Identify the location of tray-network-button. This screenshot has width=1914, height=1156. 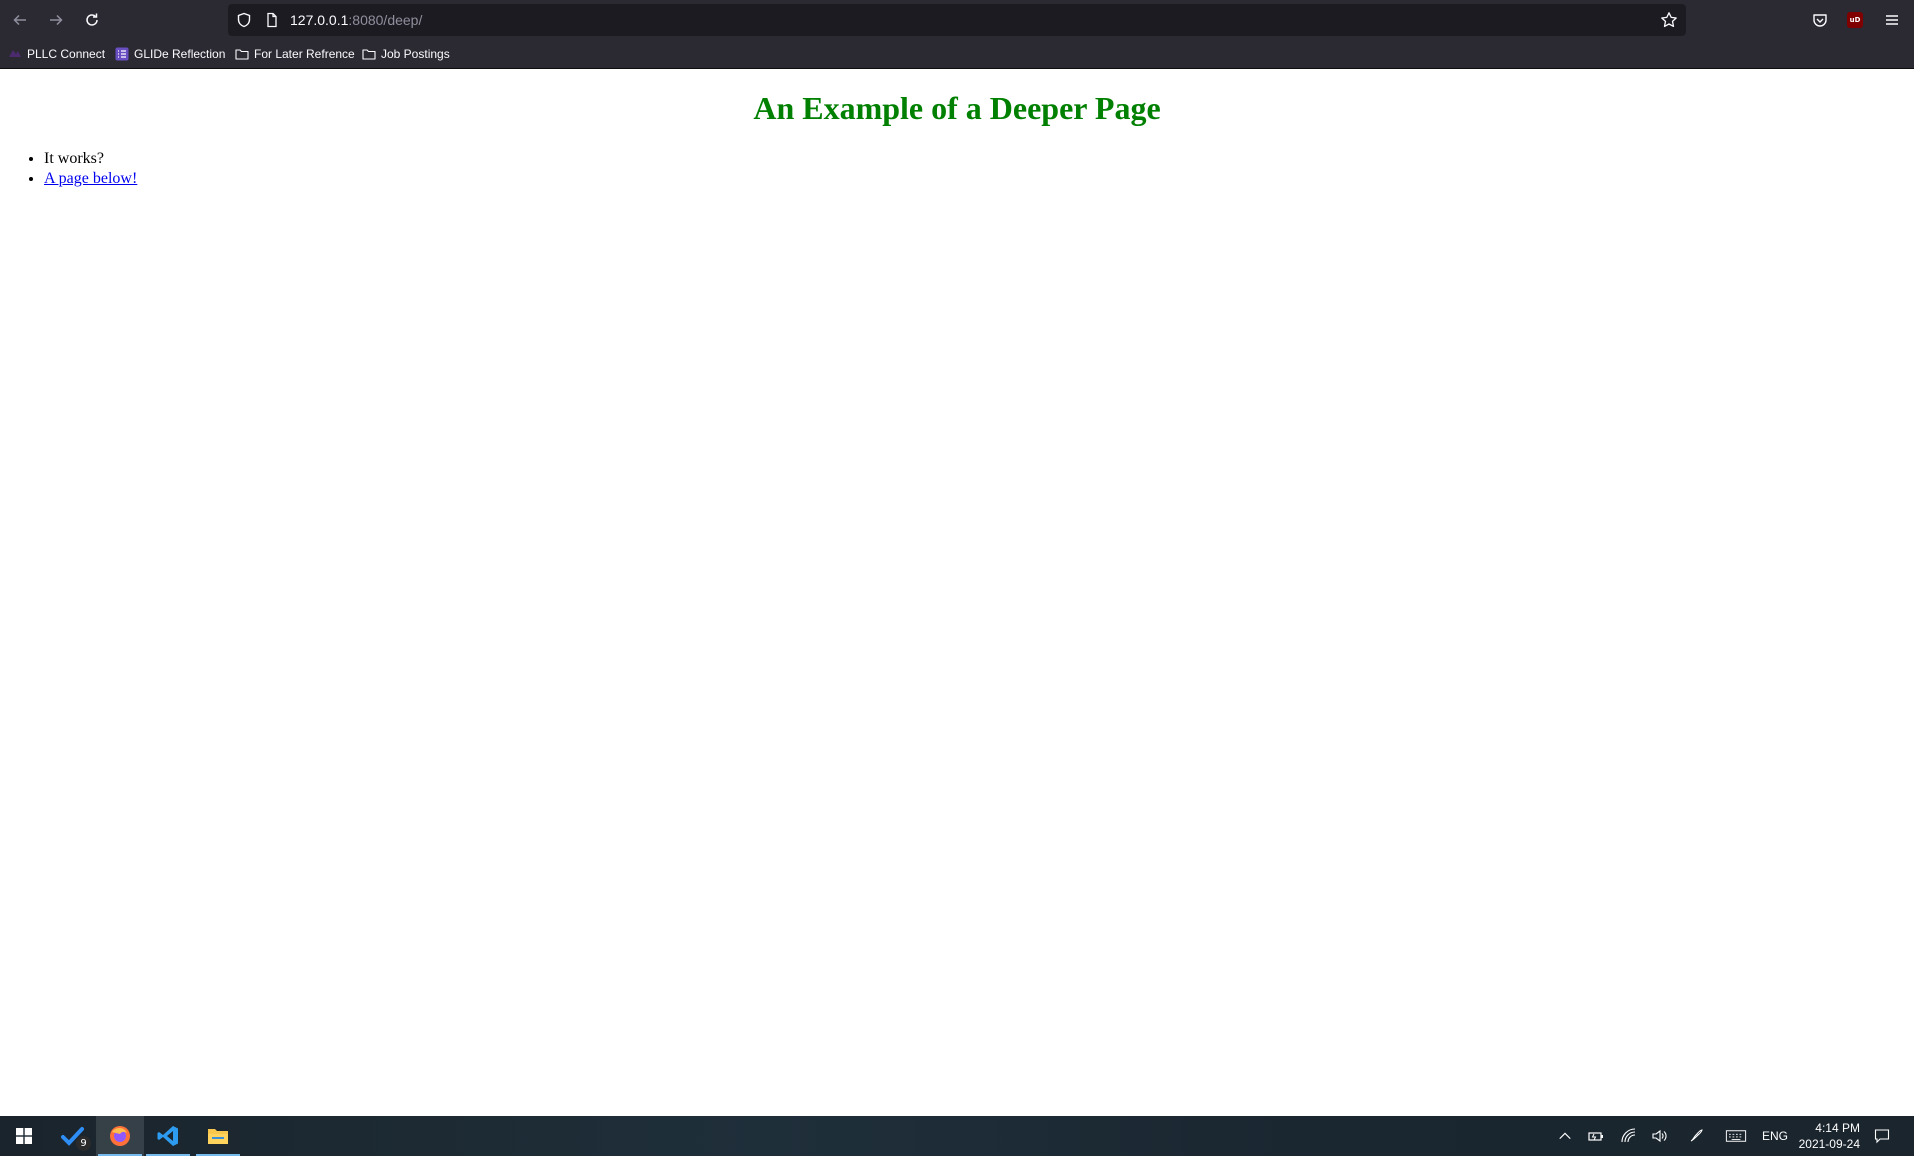
(1629, 1136).